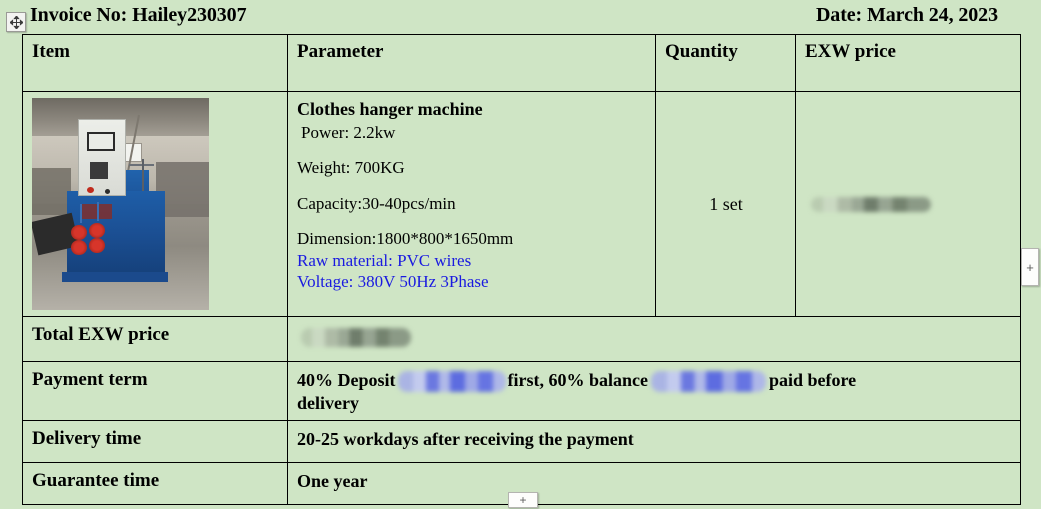 The height and width of the screenshot is (509, 1041). Describe the element at coordinates (376, 203) in the screenshot. I see `spec-capacity: Capacity:30-40pcs/min` at that location.